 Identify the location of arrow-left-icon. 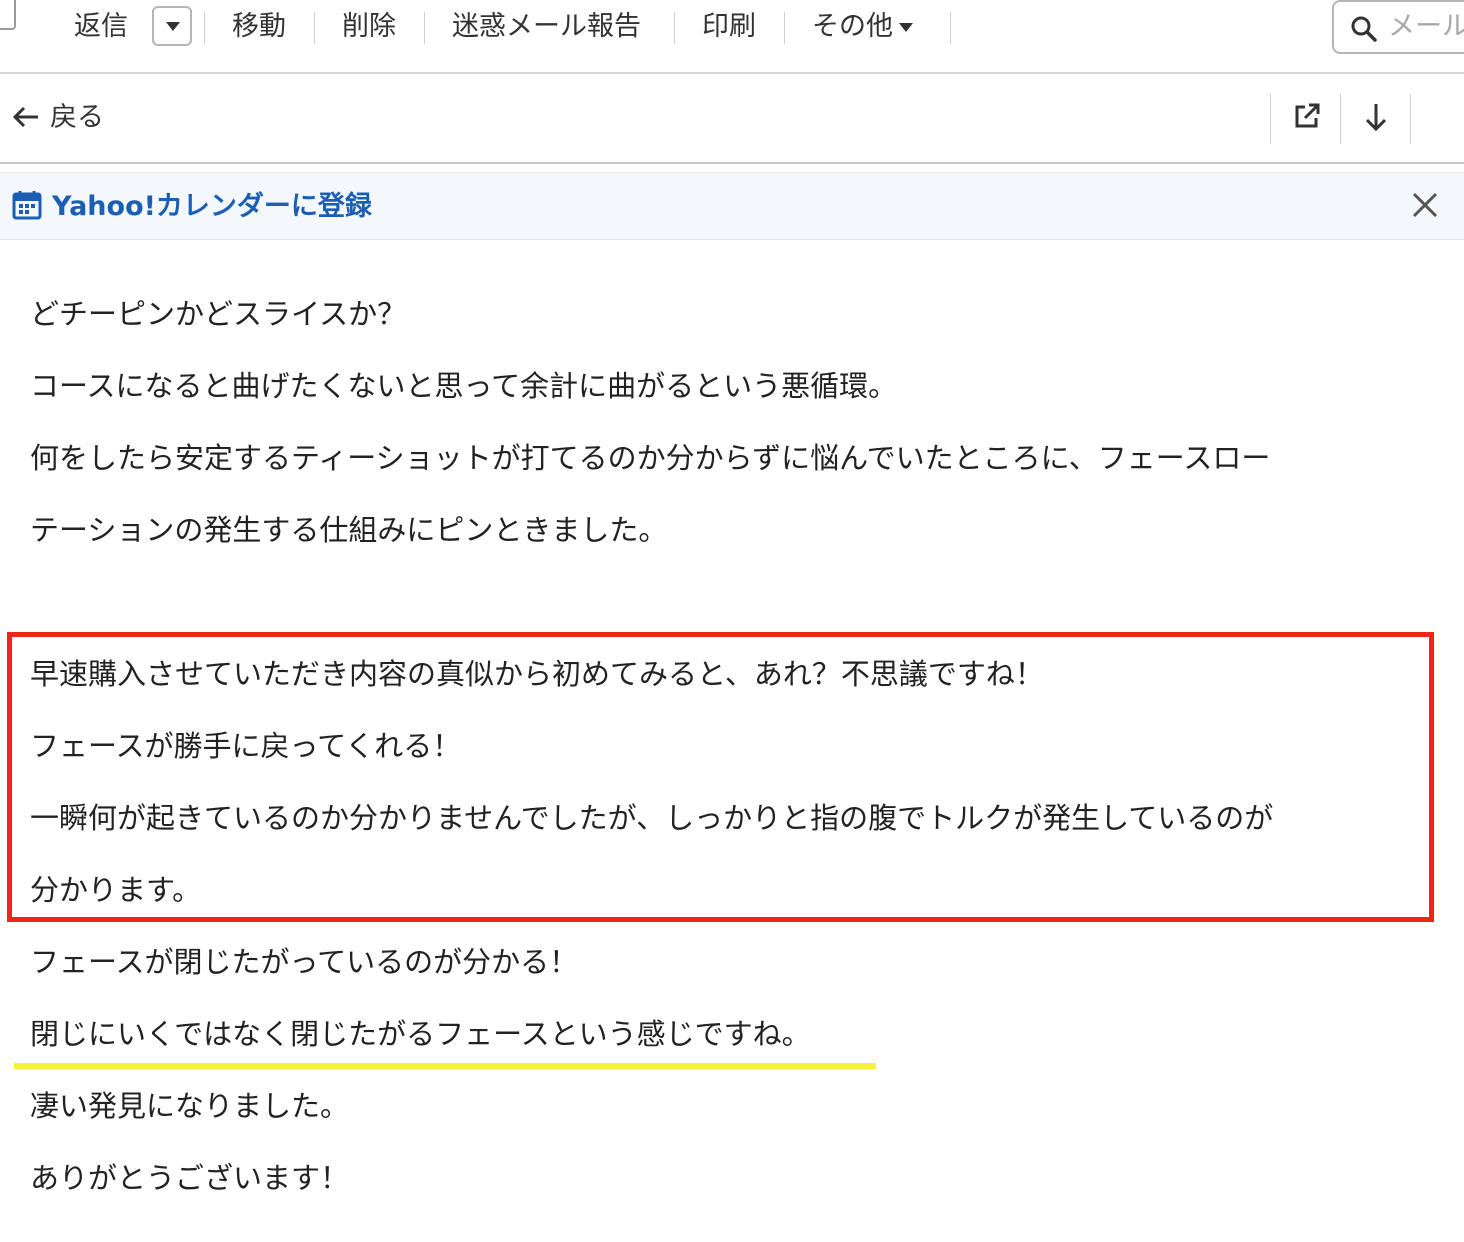
(25, 116).